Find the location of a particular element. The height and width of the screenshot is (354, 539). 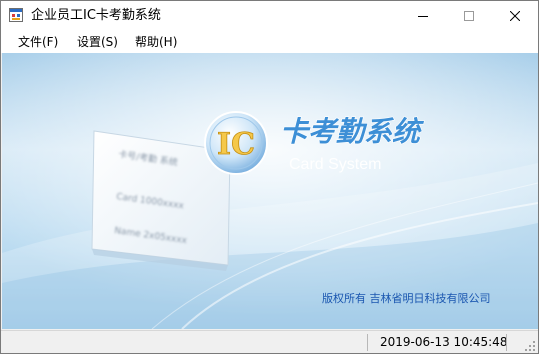

maximize-button is located at coordinates (469, 16).